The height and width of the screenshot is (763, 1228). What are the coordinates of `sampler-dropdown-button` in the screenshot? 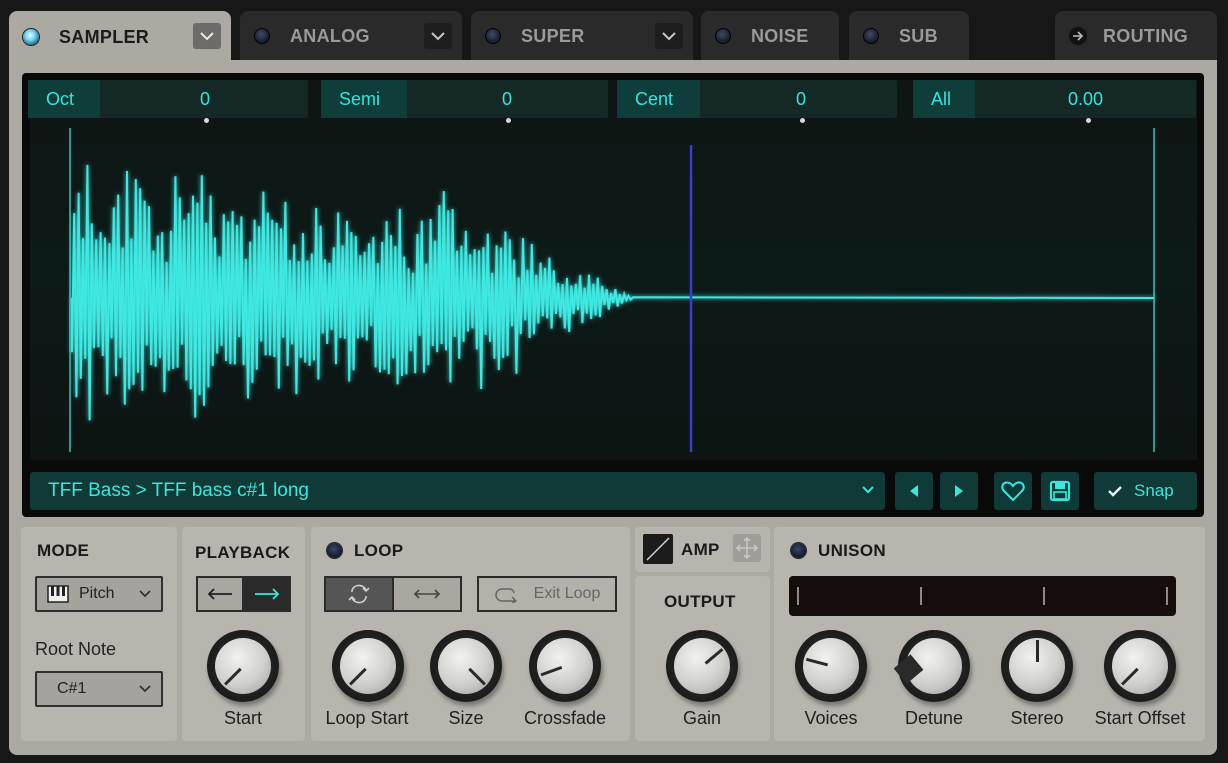 It's located at (207, 36).